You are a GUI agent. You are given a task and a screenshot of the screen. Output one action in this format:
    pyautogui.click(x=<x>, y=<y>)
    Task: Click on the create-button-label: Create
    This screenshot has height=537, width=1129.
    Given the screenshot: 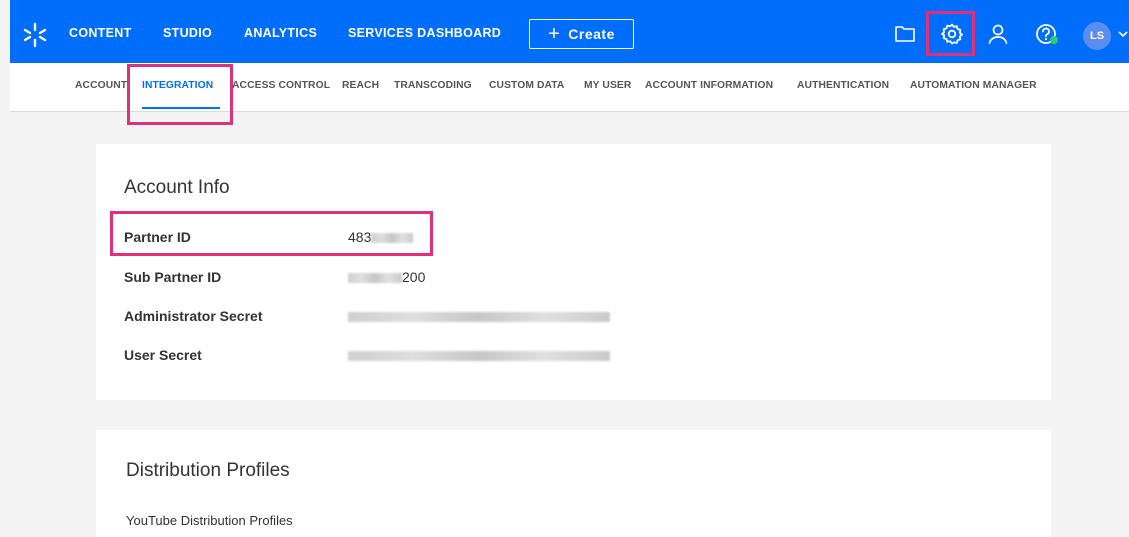 What is the action you would take?
    pyautogui.click(x=591, y=34)
    